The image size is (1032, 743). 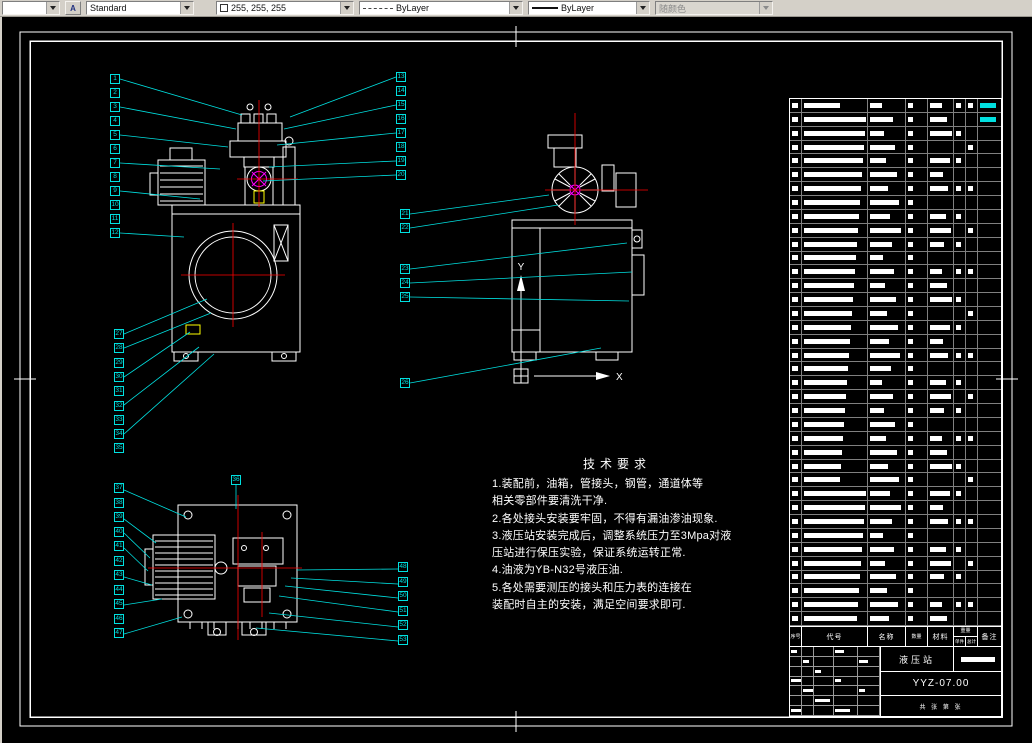 What do you see at coordinates (119, 334) in the screenshot?
I see `part-callout: 27` at bounding box center [119, 334].